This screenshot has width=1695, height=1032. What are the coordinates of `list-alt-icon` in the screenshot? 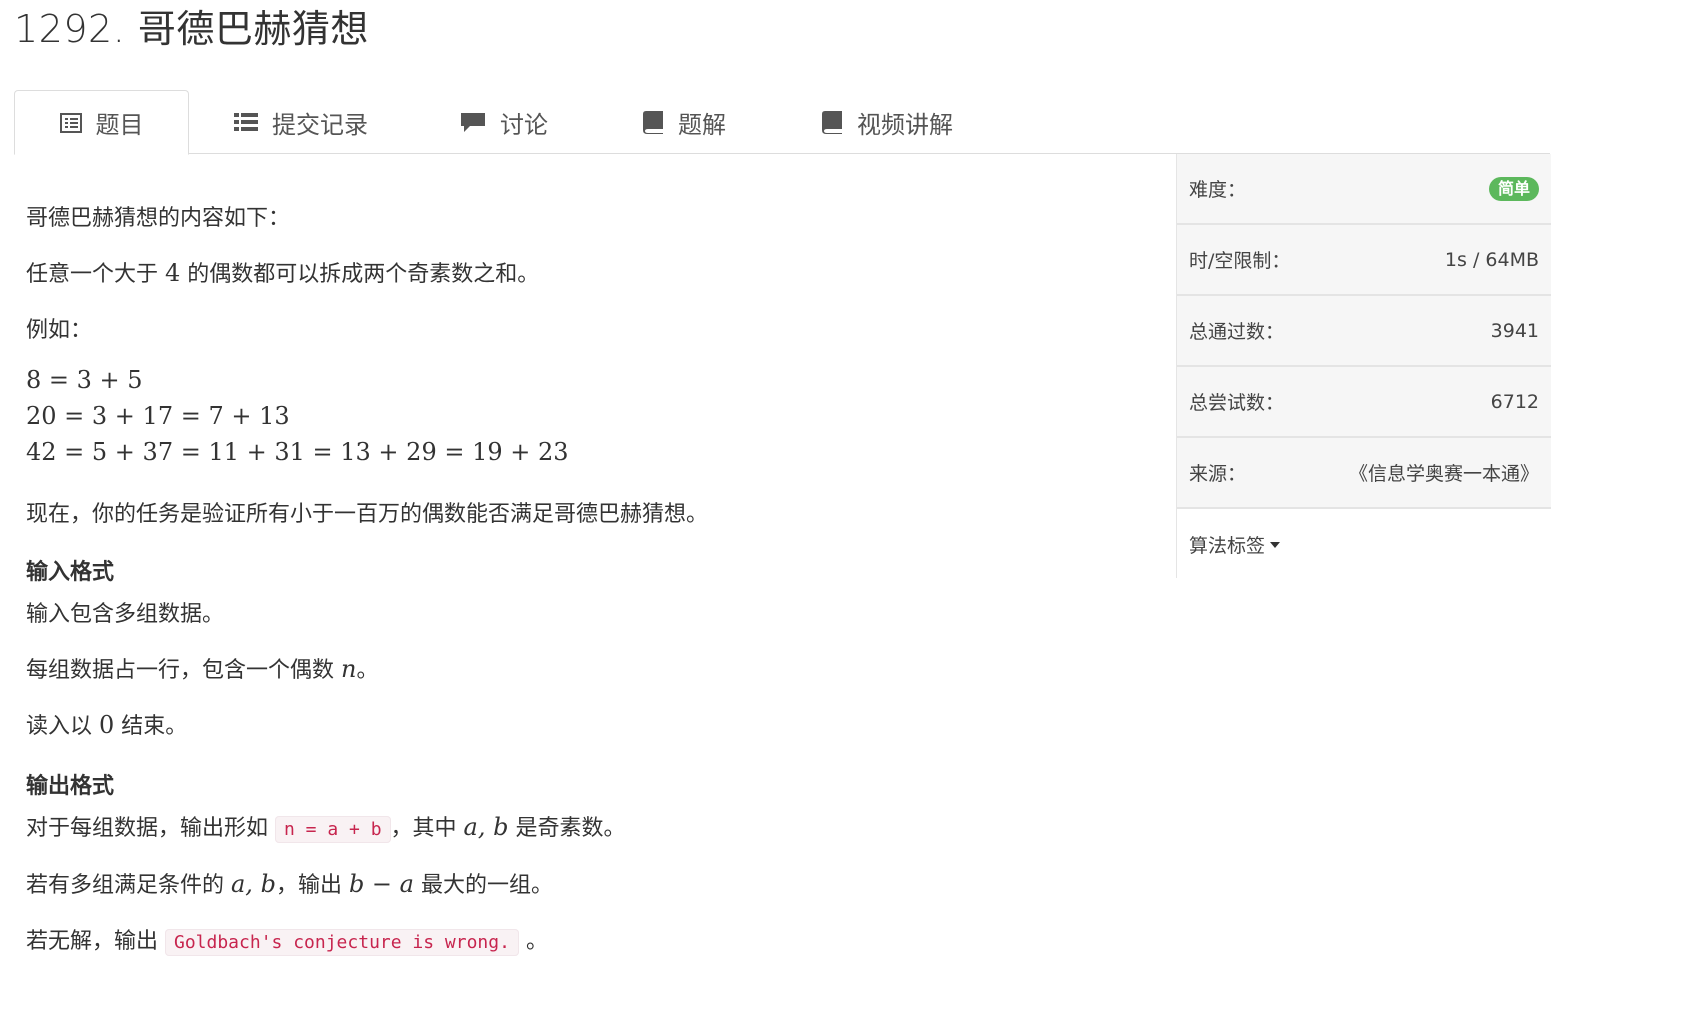 It's located at (70, 123).